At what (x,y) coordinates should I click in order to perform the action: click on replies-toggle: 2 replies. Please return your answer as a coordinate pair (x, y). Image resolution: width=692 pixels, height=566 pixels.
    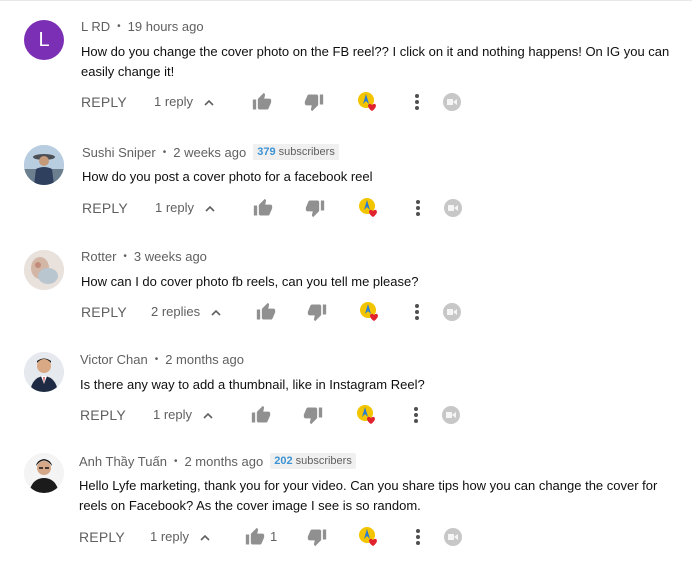
    Looking at the image, I should click on (186, 312).